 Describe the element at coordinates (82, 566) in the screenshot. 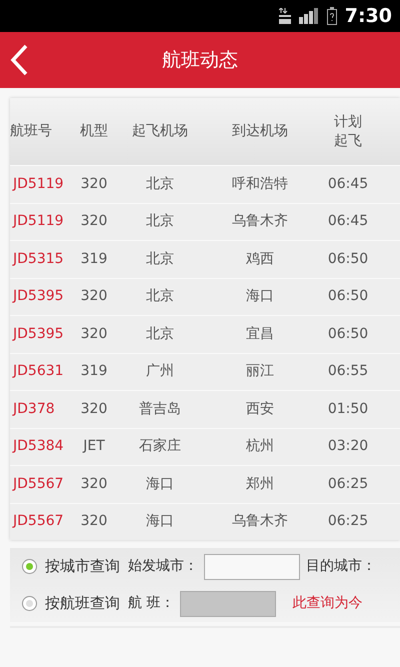

I see `radio-label: 按城市查询` at that location.